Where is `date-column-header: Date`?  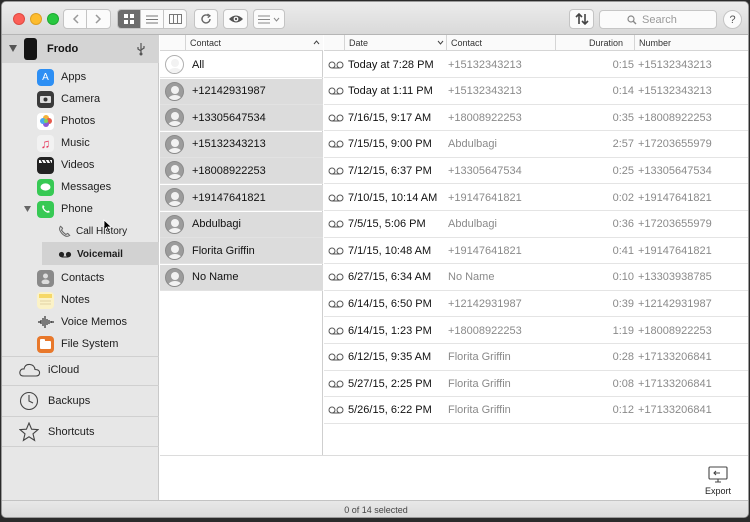 date-column-header: Date is located at coordinates (358, 43).